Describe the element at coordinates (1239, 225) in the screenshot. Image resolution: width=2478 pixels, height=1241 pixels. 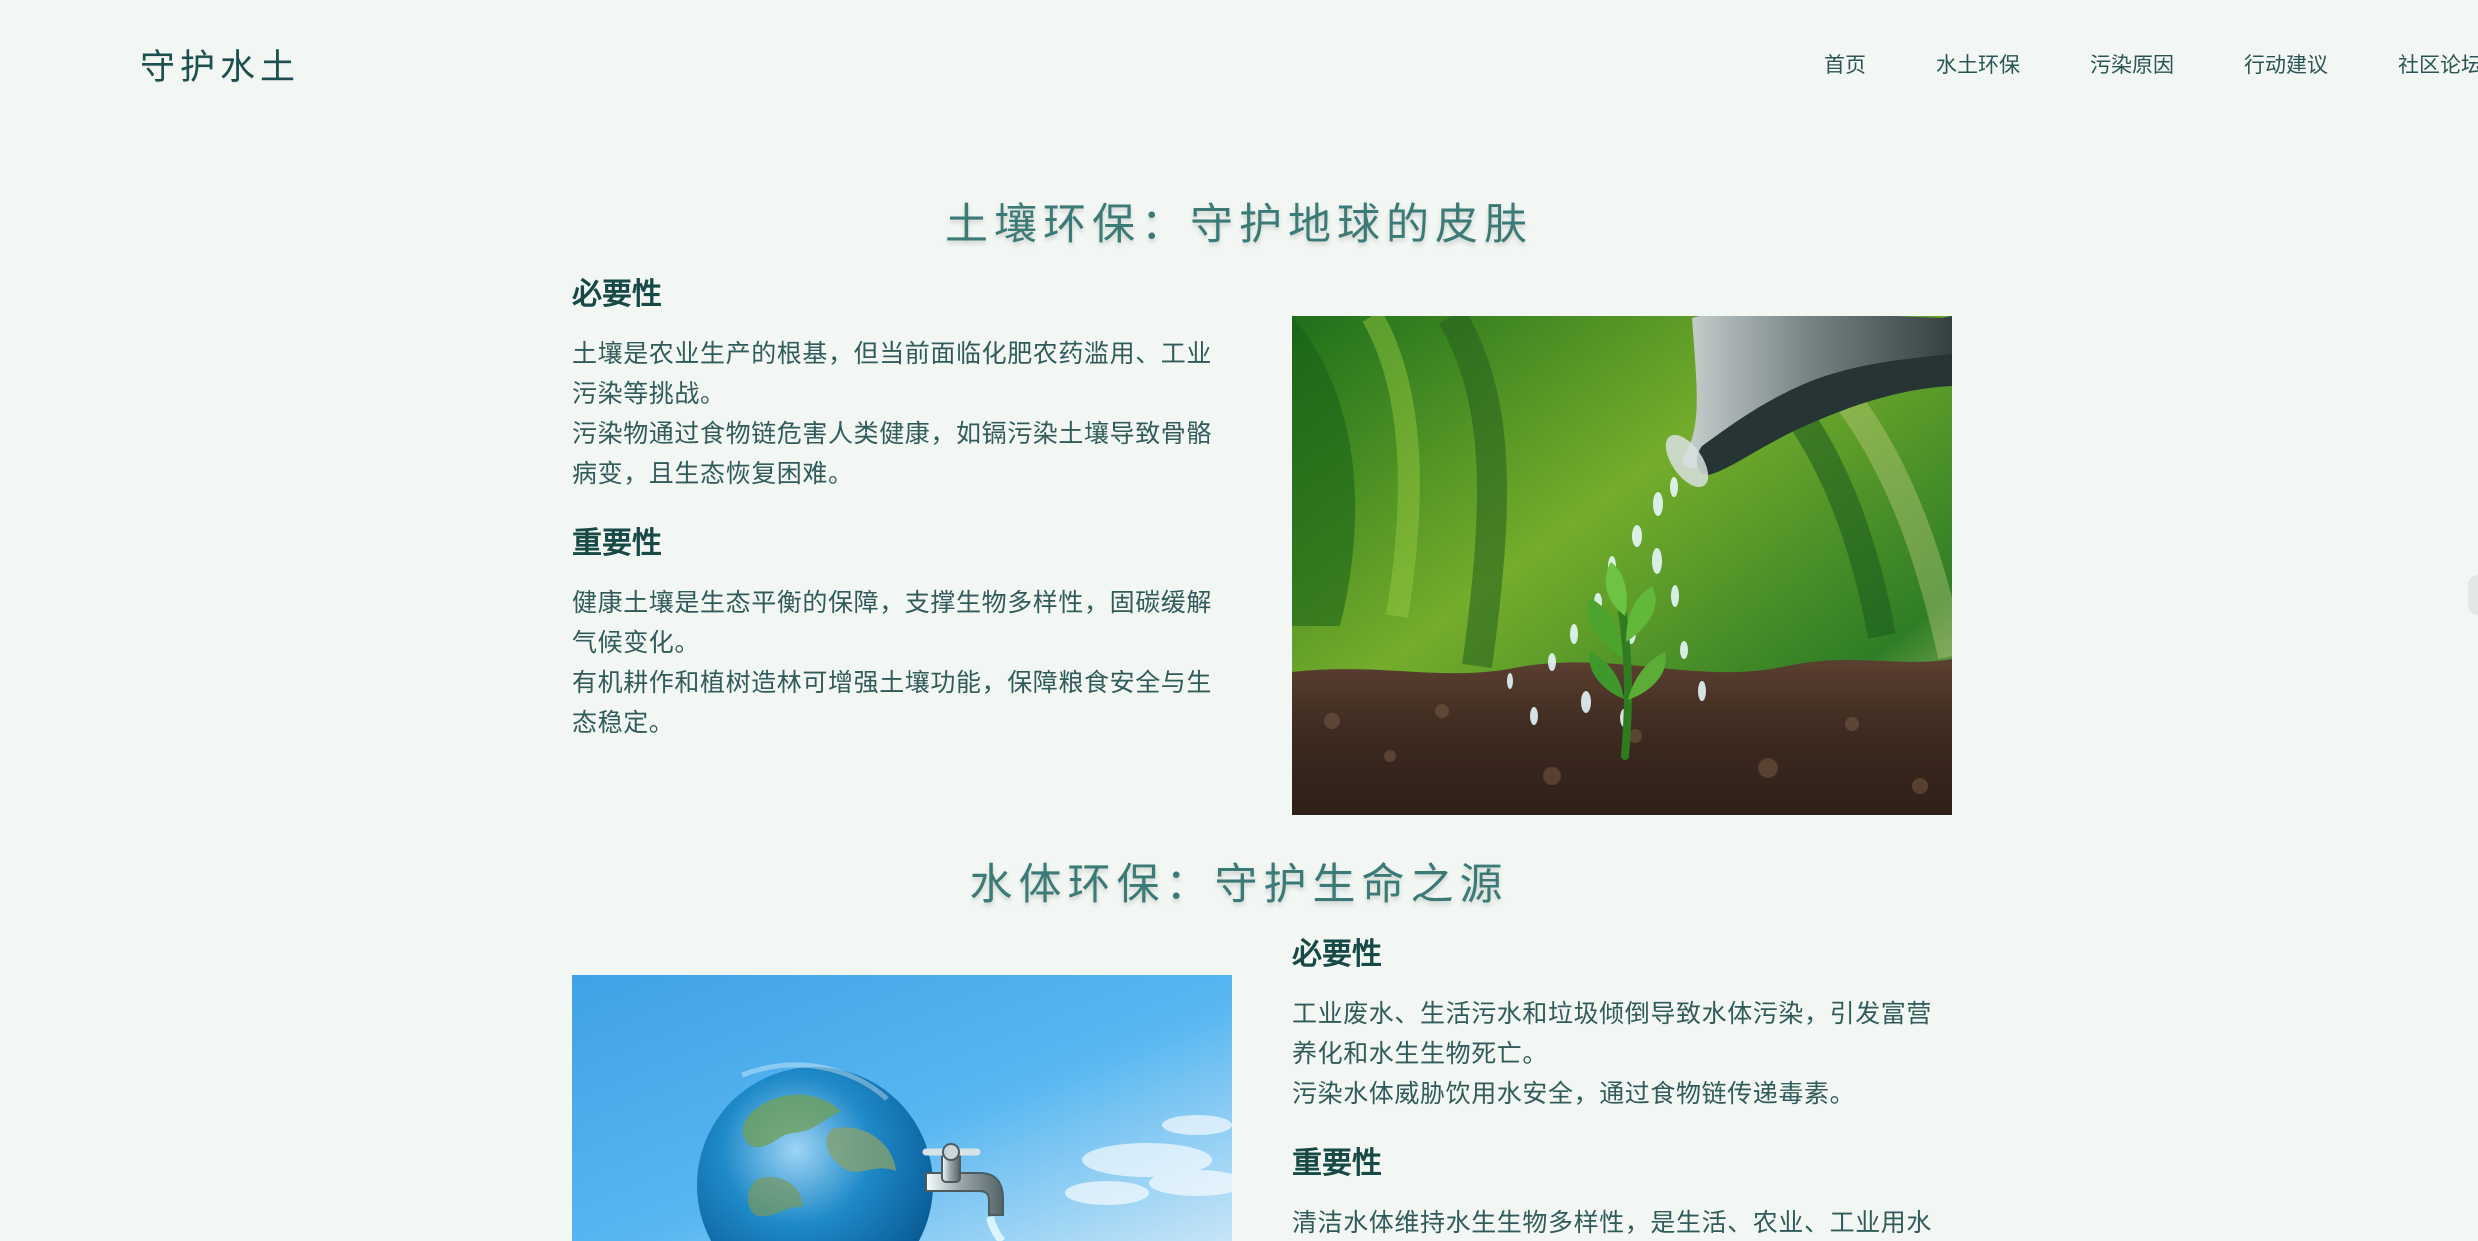
I see `soil-section-title: 土壤环保：守护地球的皮肤` at that location.